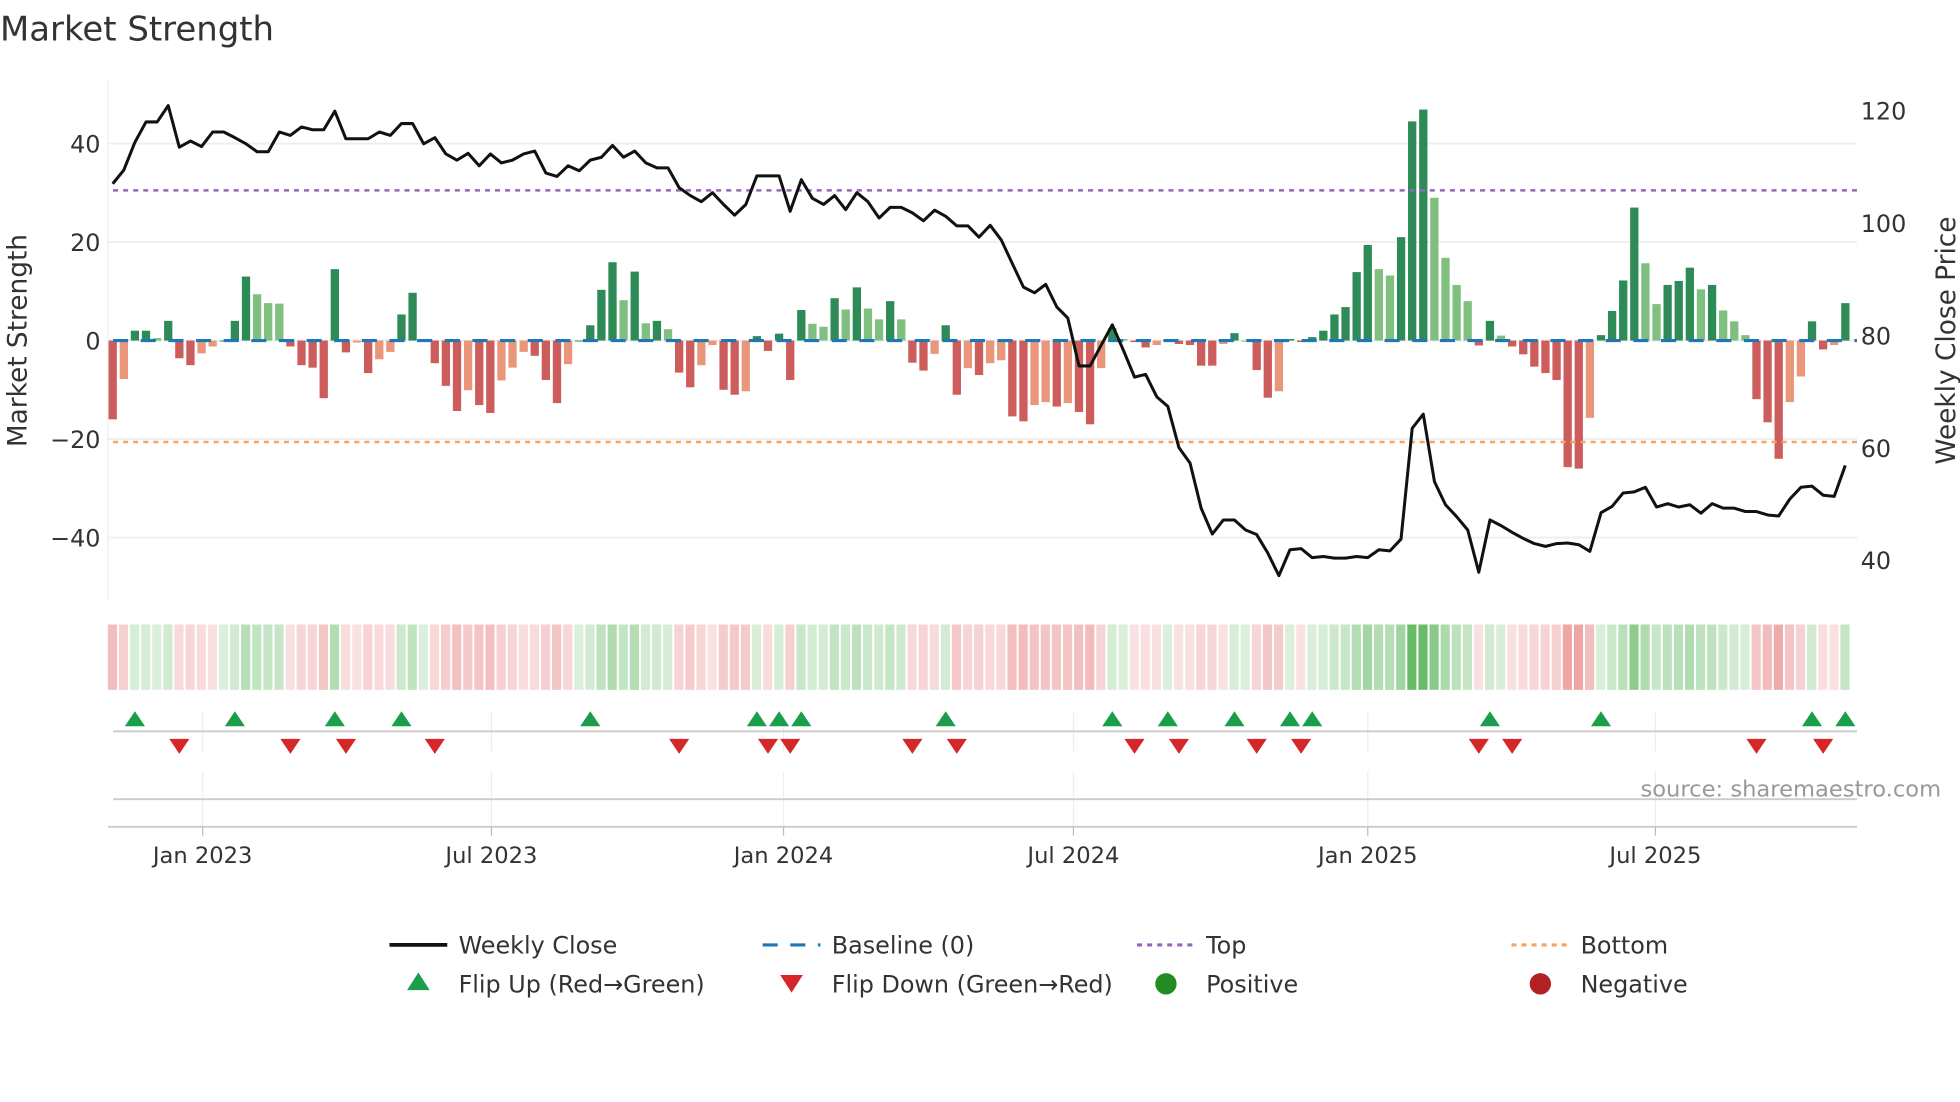 The height and width of the screenshot is (1102, 1960). What do you see at coordinates (1884, 224) in the screenshot?
I see `y2-tick-label: 100` at bounding box center [1884, 224].